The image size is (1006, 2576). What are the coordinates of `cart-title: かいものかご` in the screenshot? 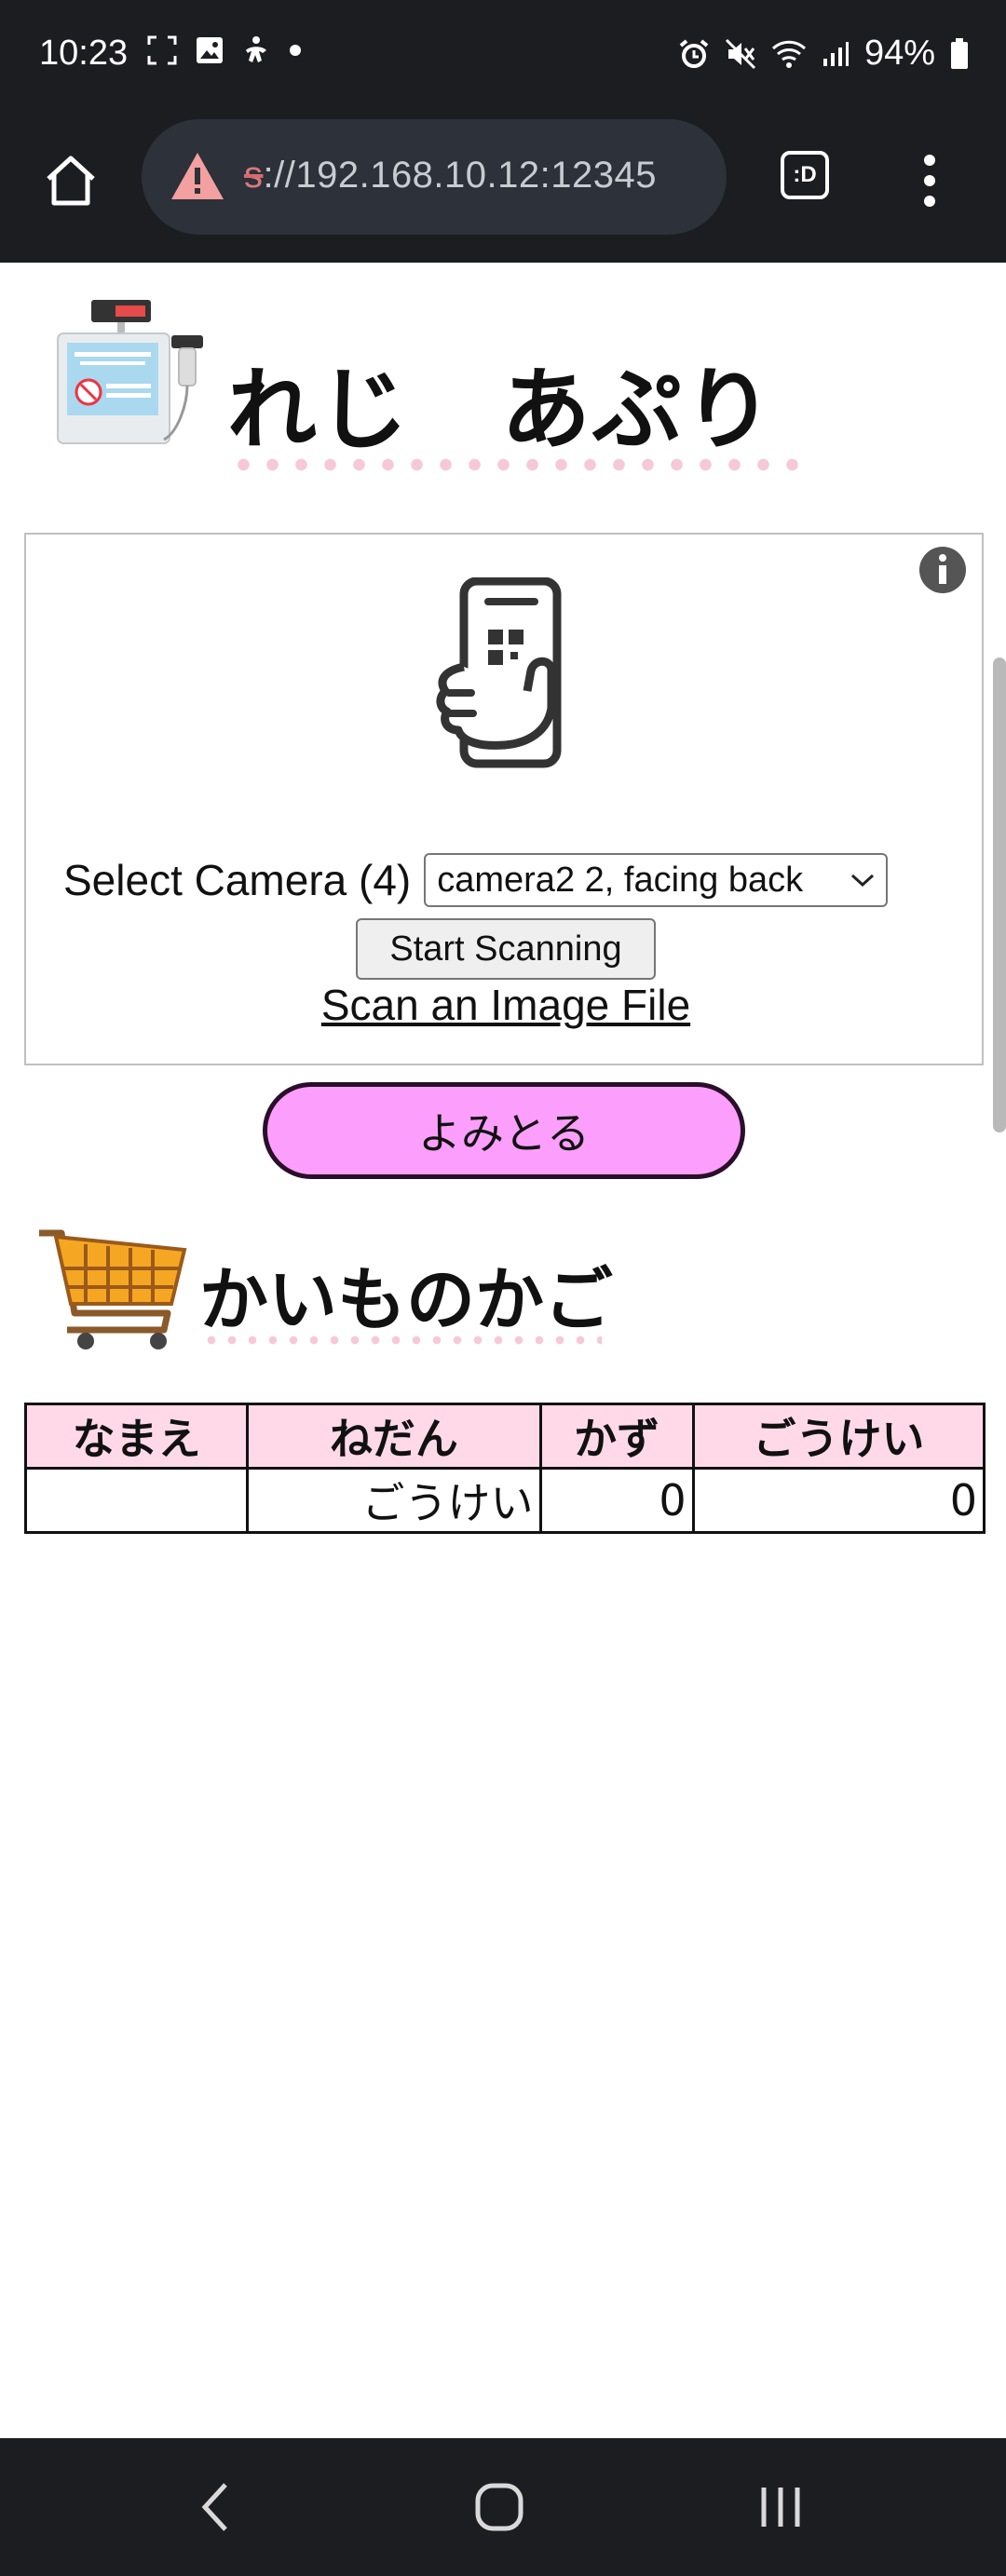 It's located at (406, 1300).